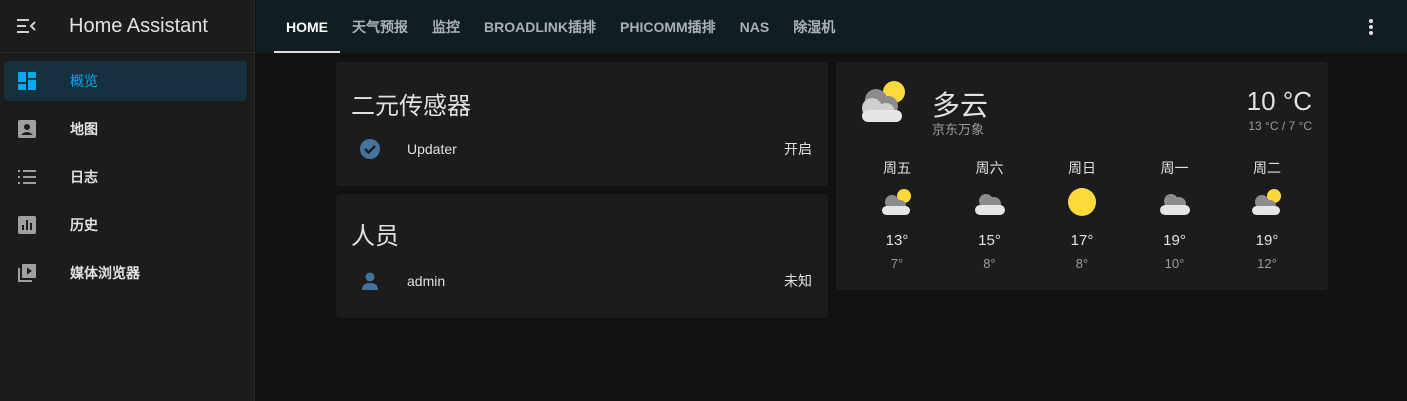 The width and height of the screenshot is (1407, 401). What do you see at coordinates (897, 240) in the screenshot?
I see `forecast-high: 13°` at bounding box center [897, 240].